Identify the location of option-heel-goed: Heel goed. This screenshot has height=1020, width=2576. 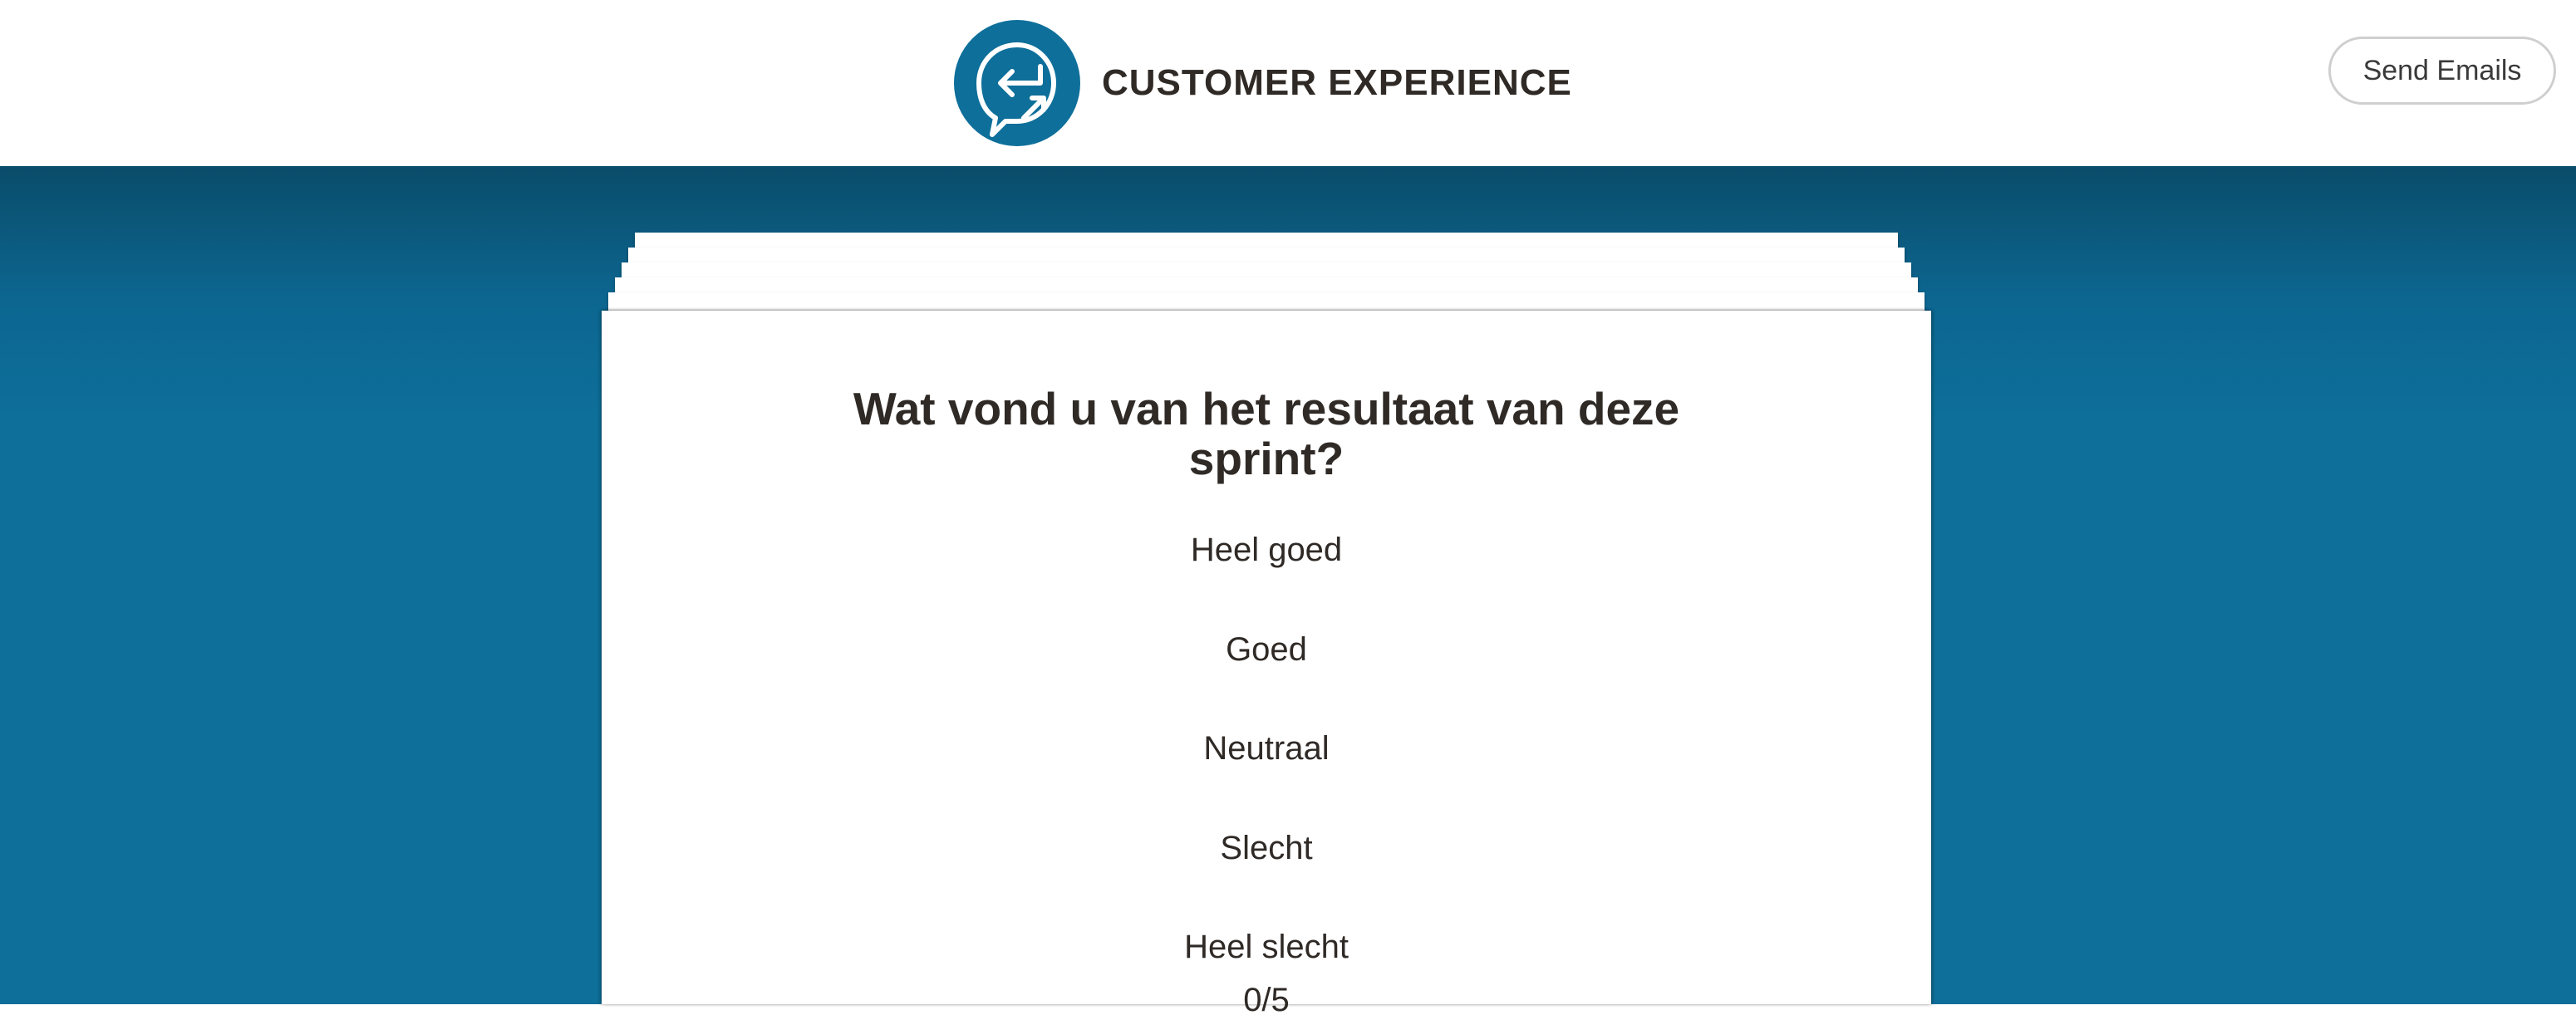
(1266, 550).